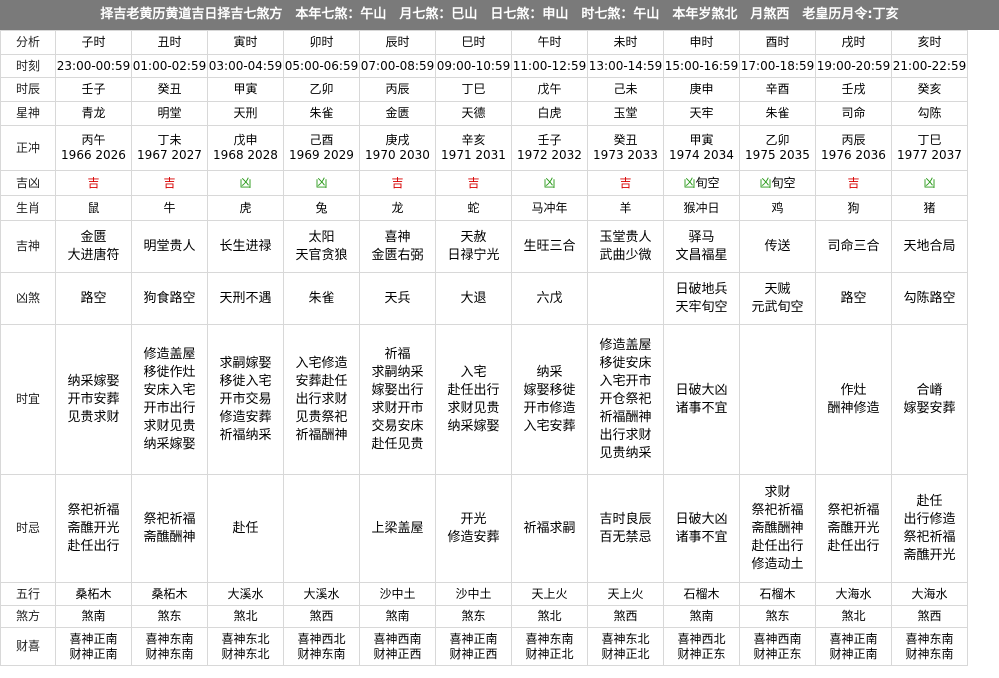 The height and width of the screenshot is (678, 999). I want to click on xiongsha-item: 天兵, so click(397, 298).